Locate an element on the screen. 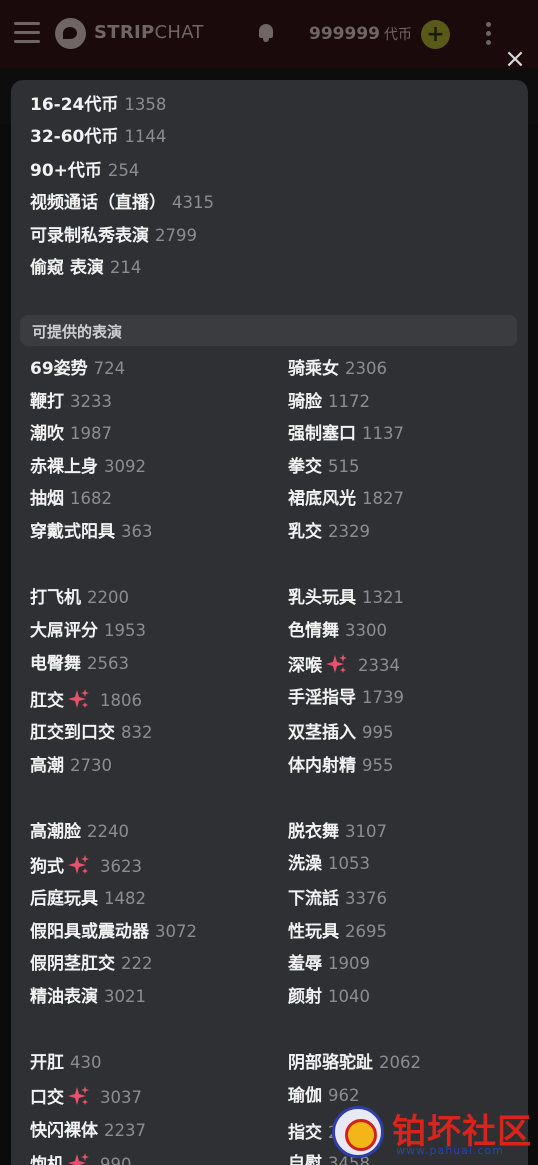 This screenshot has width=538, height=1165. filter-item-count: 2200 is located at coordinates (108, 597).